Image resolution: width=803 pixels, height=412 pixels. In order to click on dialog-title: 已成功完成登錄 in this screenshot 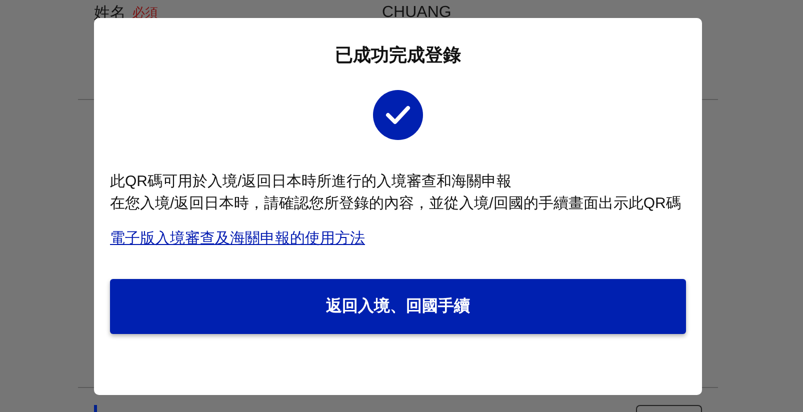, I will do `click(398, 55)`.